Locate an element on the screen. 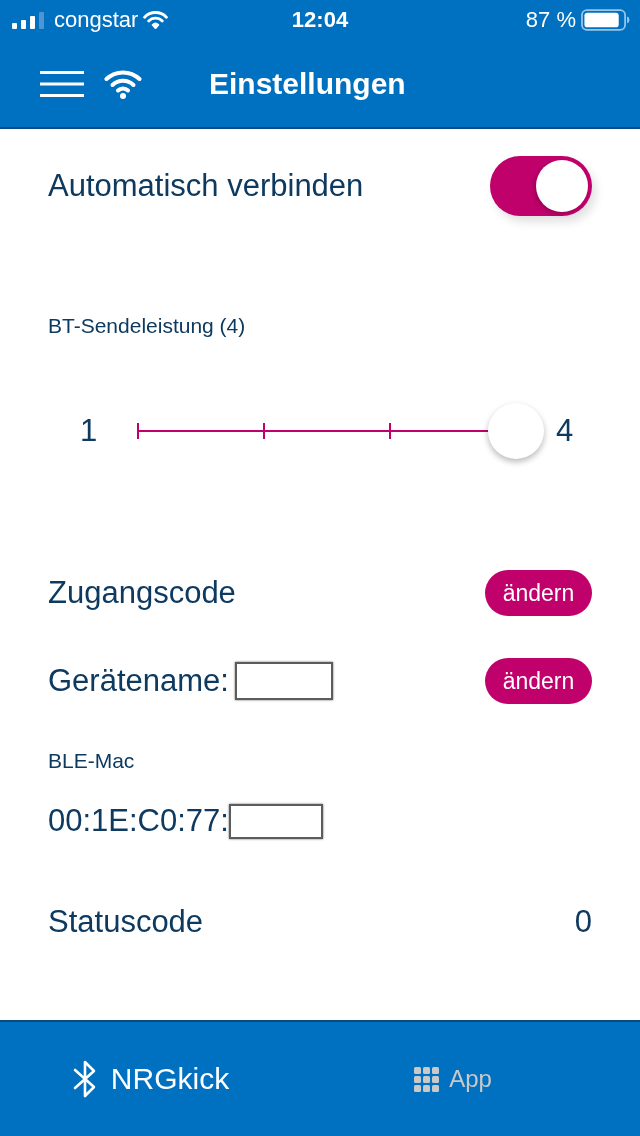 Image resolution: width=640 pixels, height=1136 pixels. battery-percent: 87 % is located at coordinates (550, 20).